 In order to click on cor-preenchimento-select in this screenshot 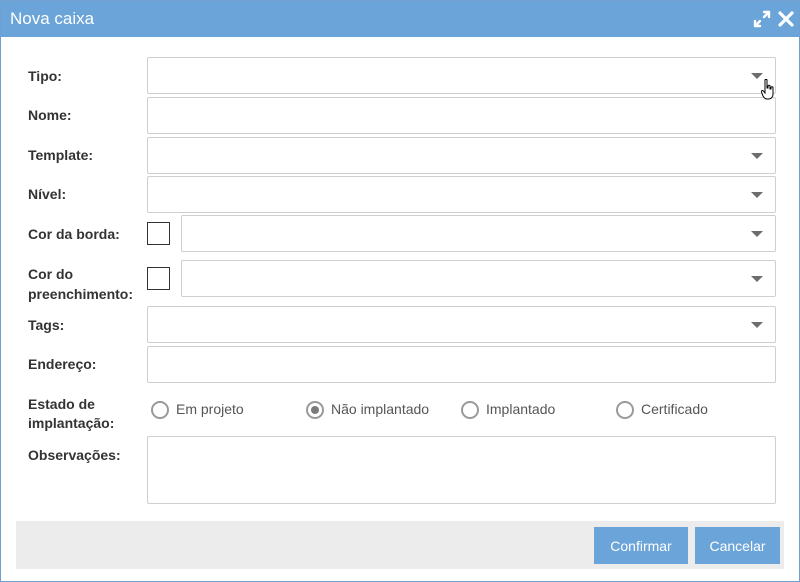, I will do `click(478, 278)`.